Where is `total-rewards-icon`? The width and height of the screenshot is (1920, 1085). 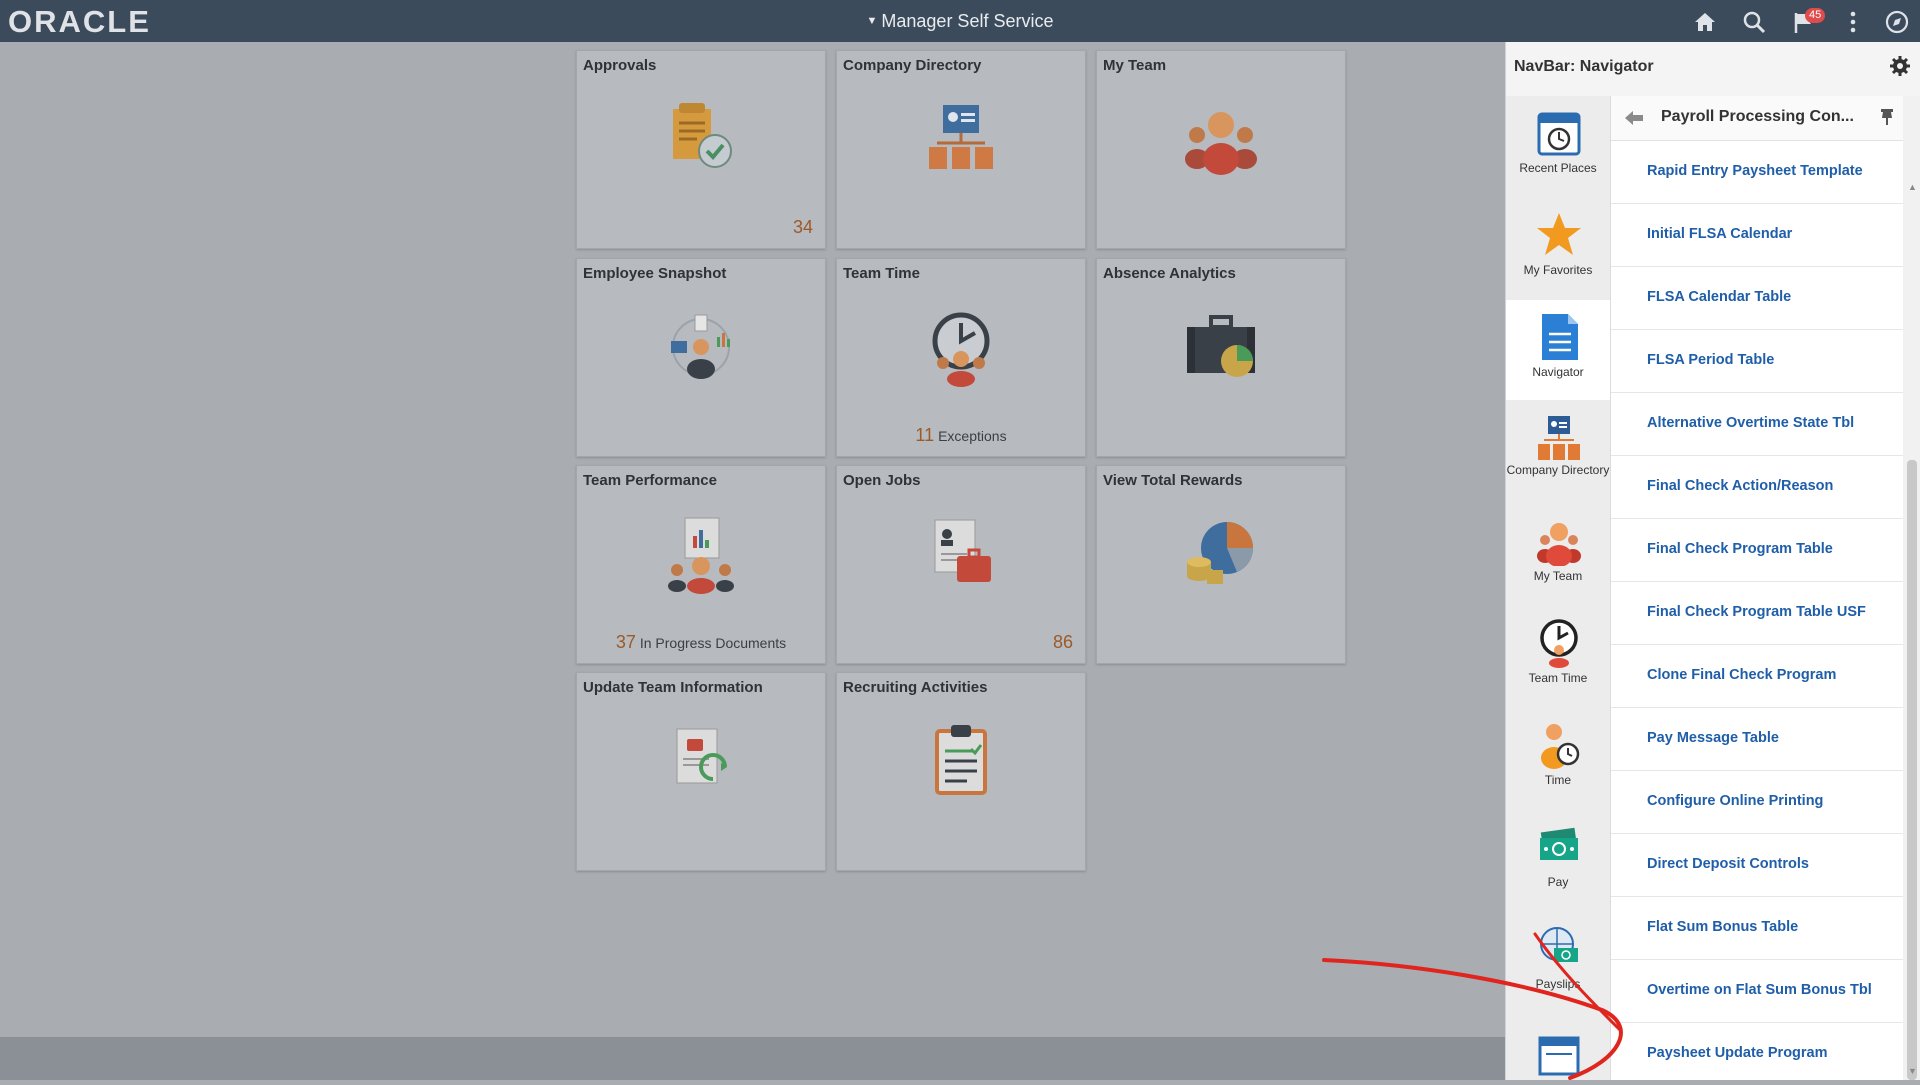
total-rewards-icon is located at coordinates (1221, 554).